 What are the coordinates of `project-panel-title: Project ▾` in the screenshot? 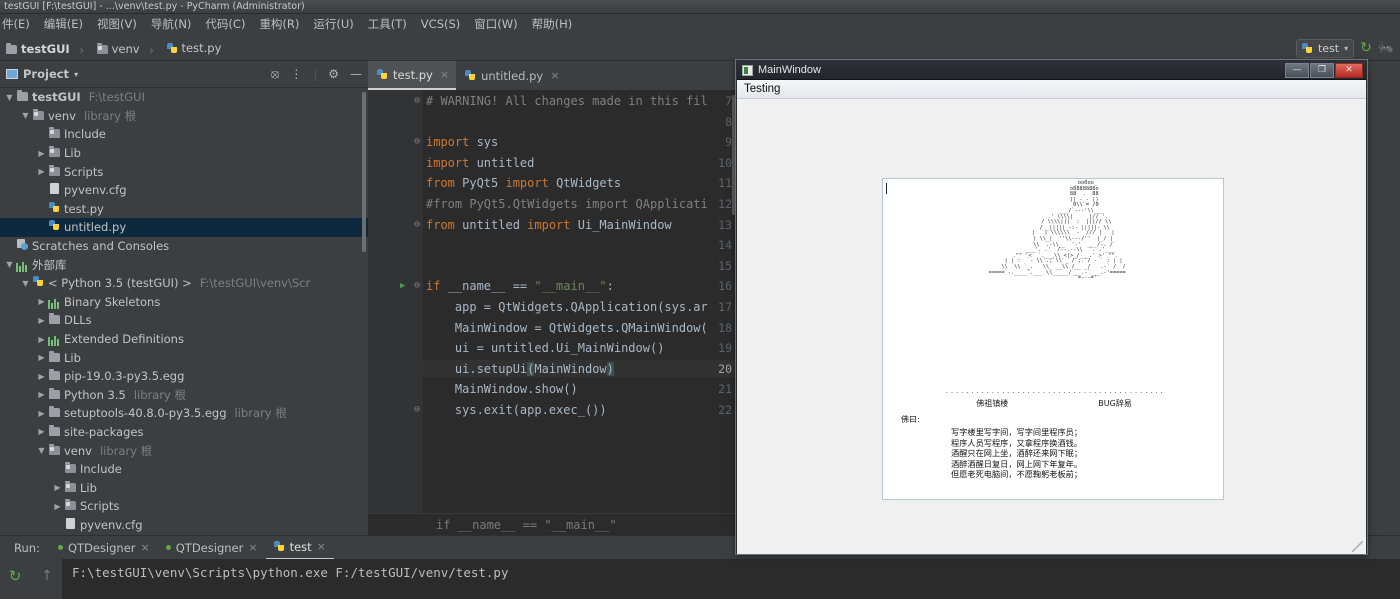 It's located at (42, 74).